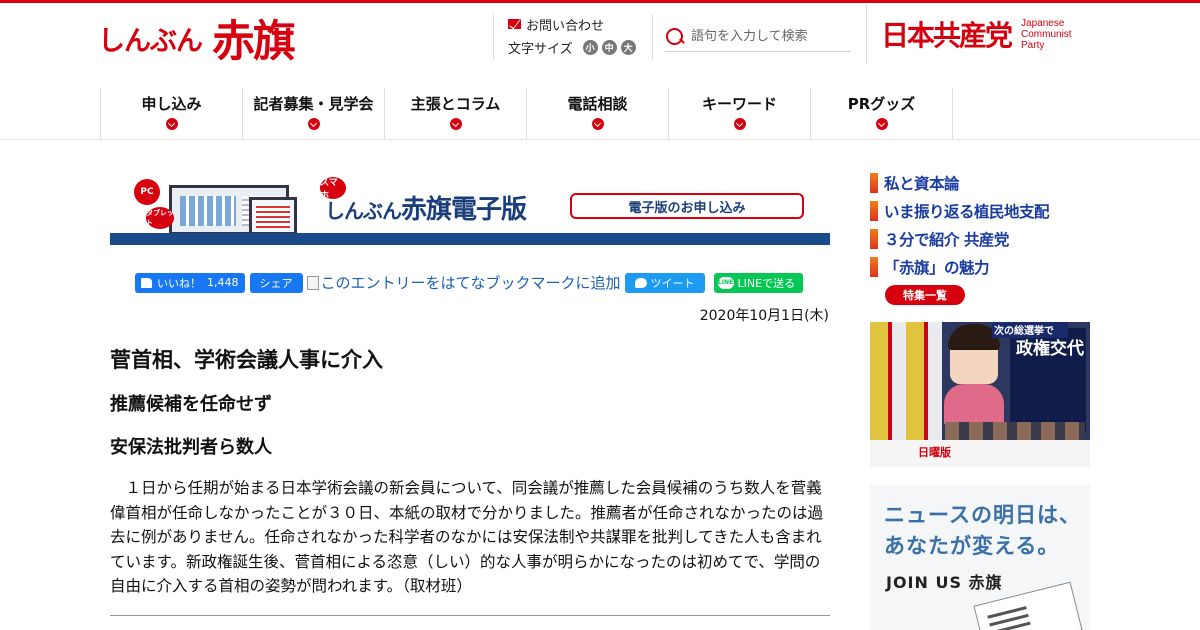  I want to click on banner-note: 過去1年分の検索ができる, so click(745, 239).